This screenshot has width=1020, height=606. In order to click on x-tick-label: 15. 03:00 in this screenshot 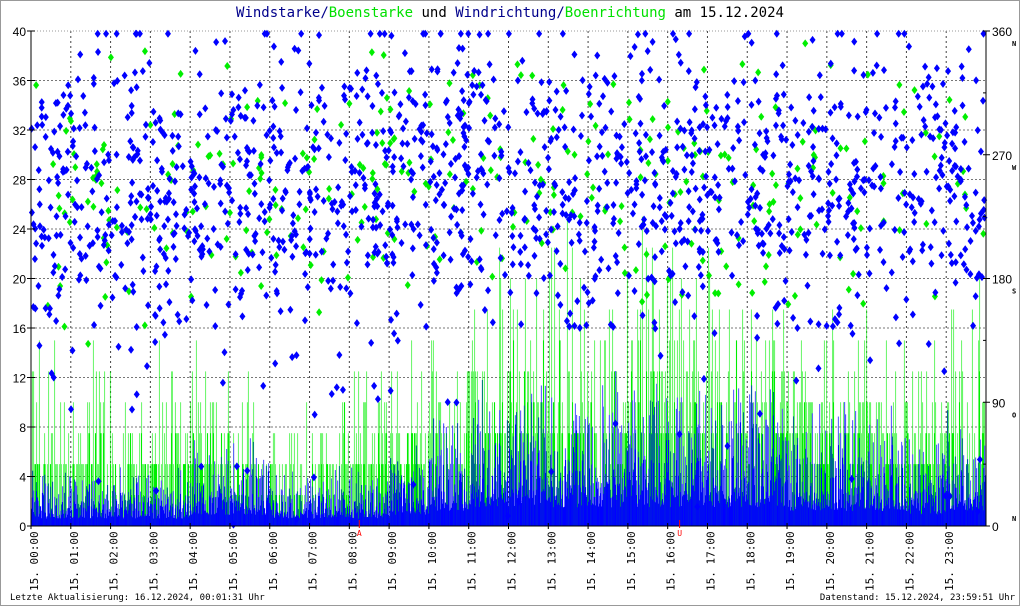, I will do `click(153, 561)`.